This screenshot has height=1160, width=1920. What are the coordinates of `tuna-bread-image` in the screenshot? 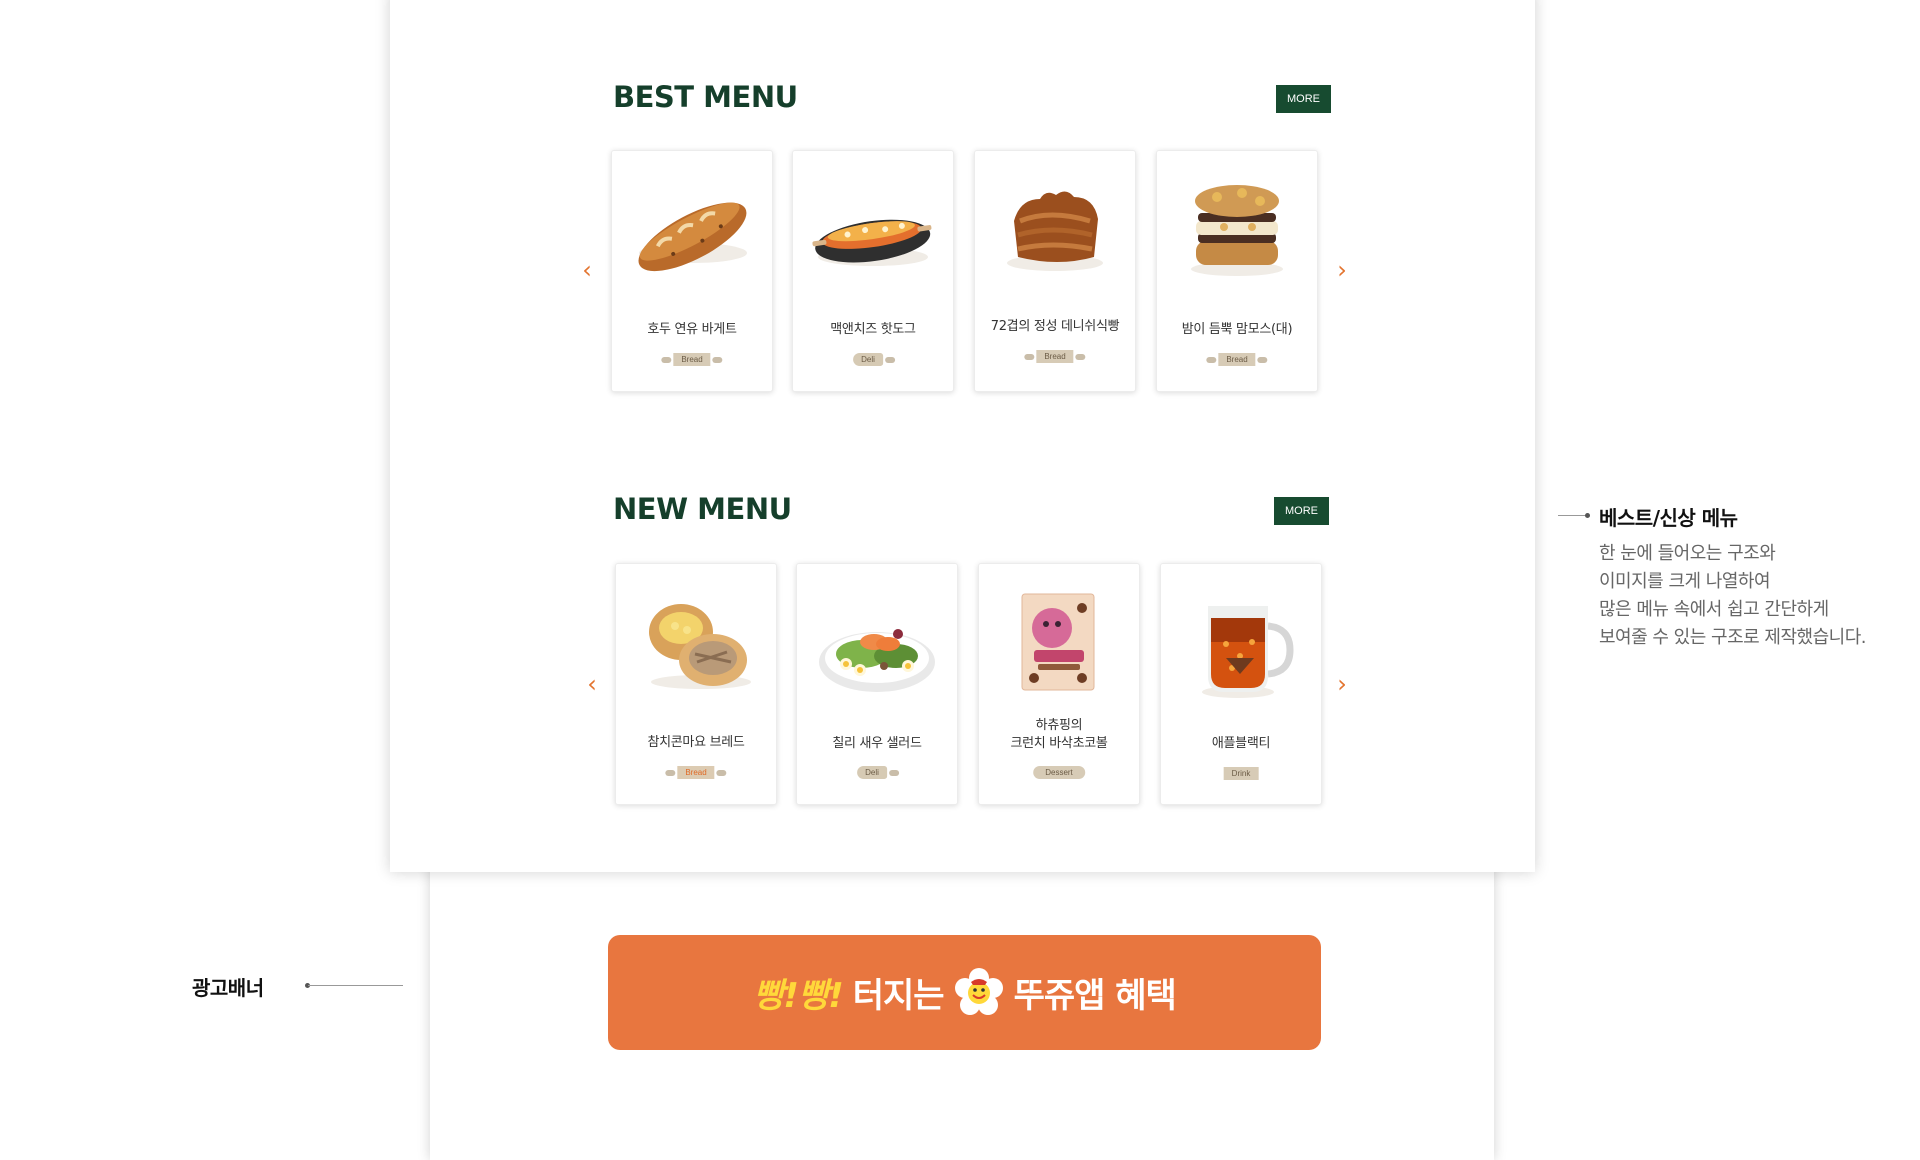 It's located at (700, 646).